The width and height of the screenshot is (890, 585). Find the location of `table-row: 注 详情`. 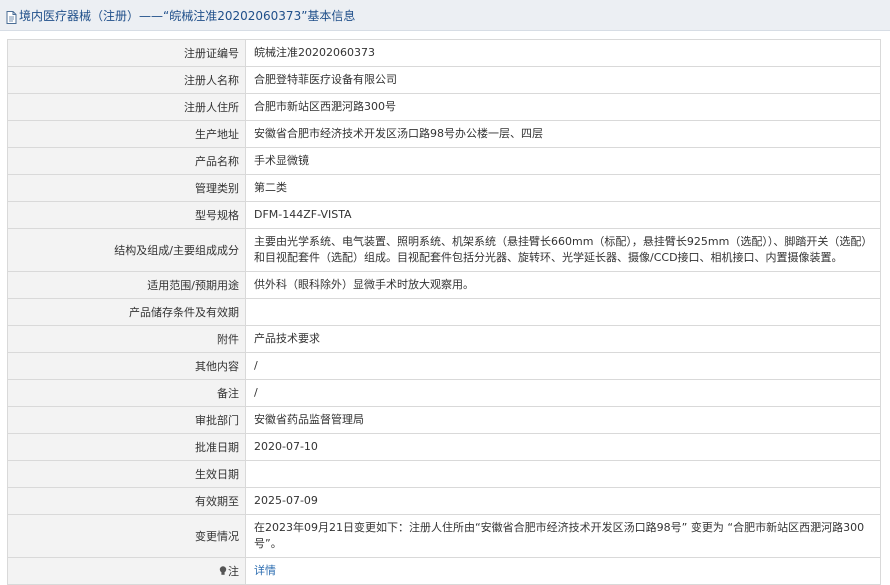

table-row: 注 详情 is located at coordinates (444, 571).